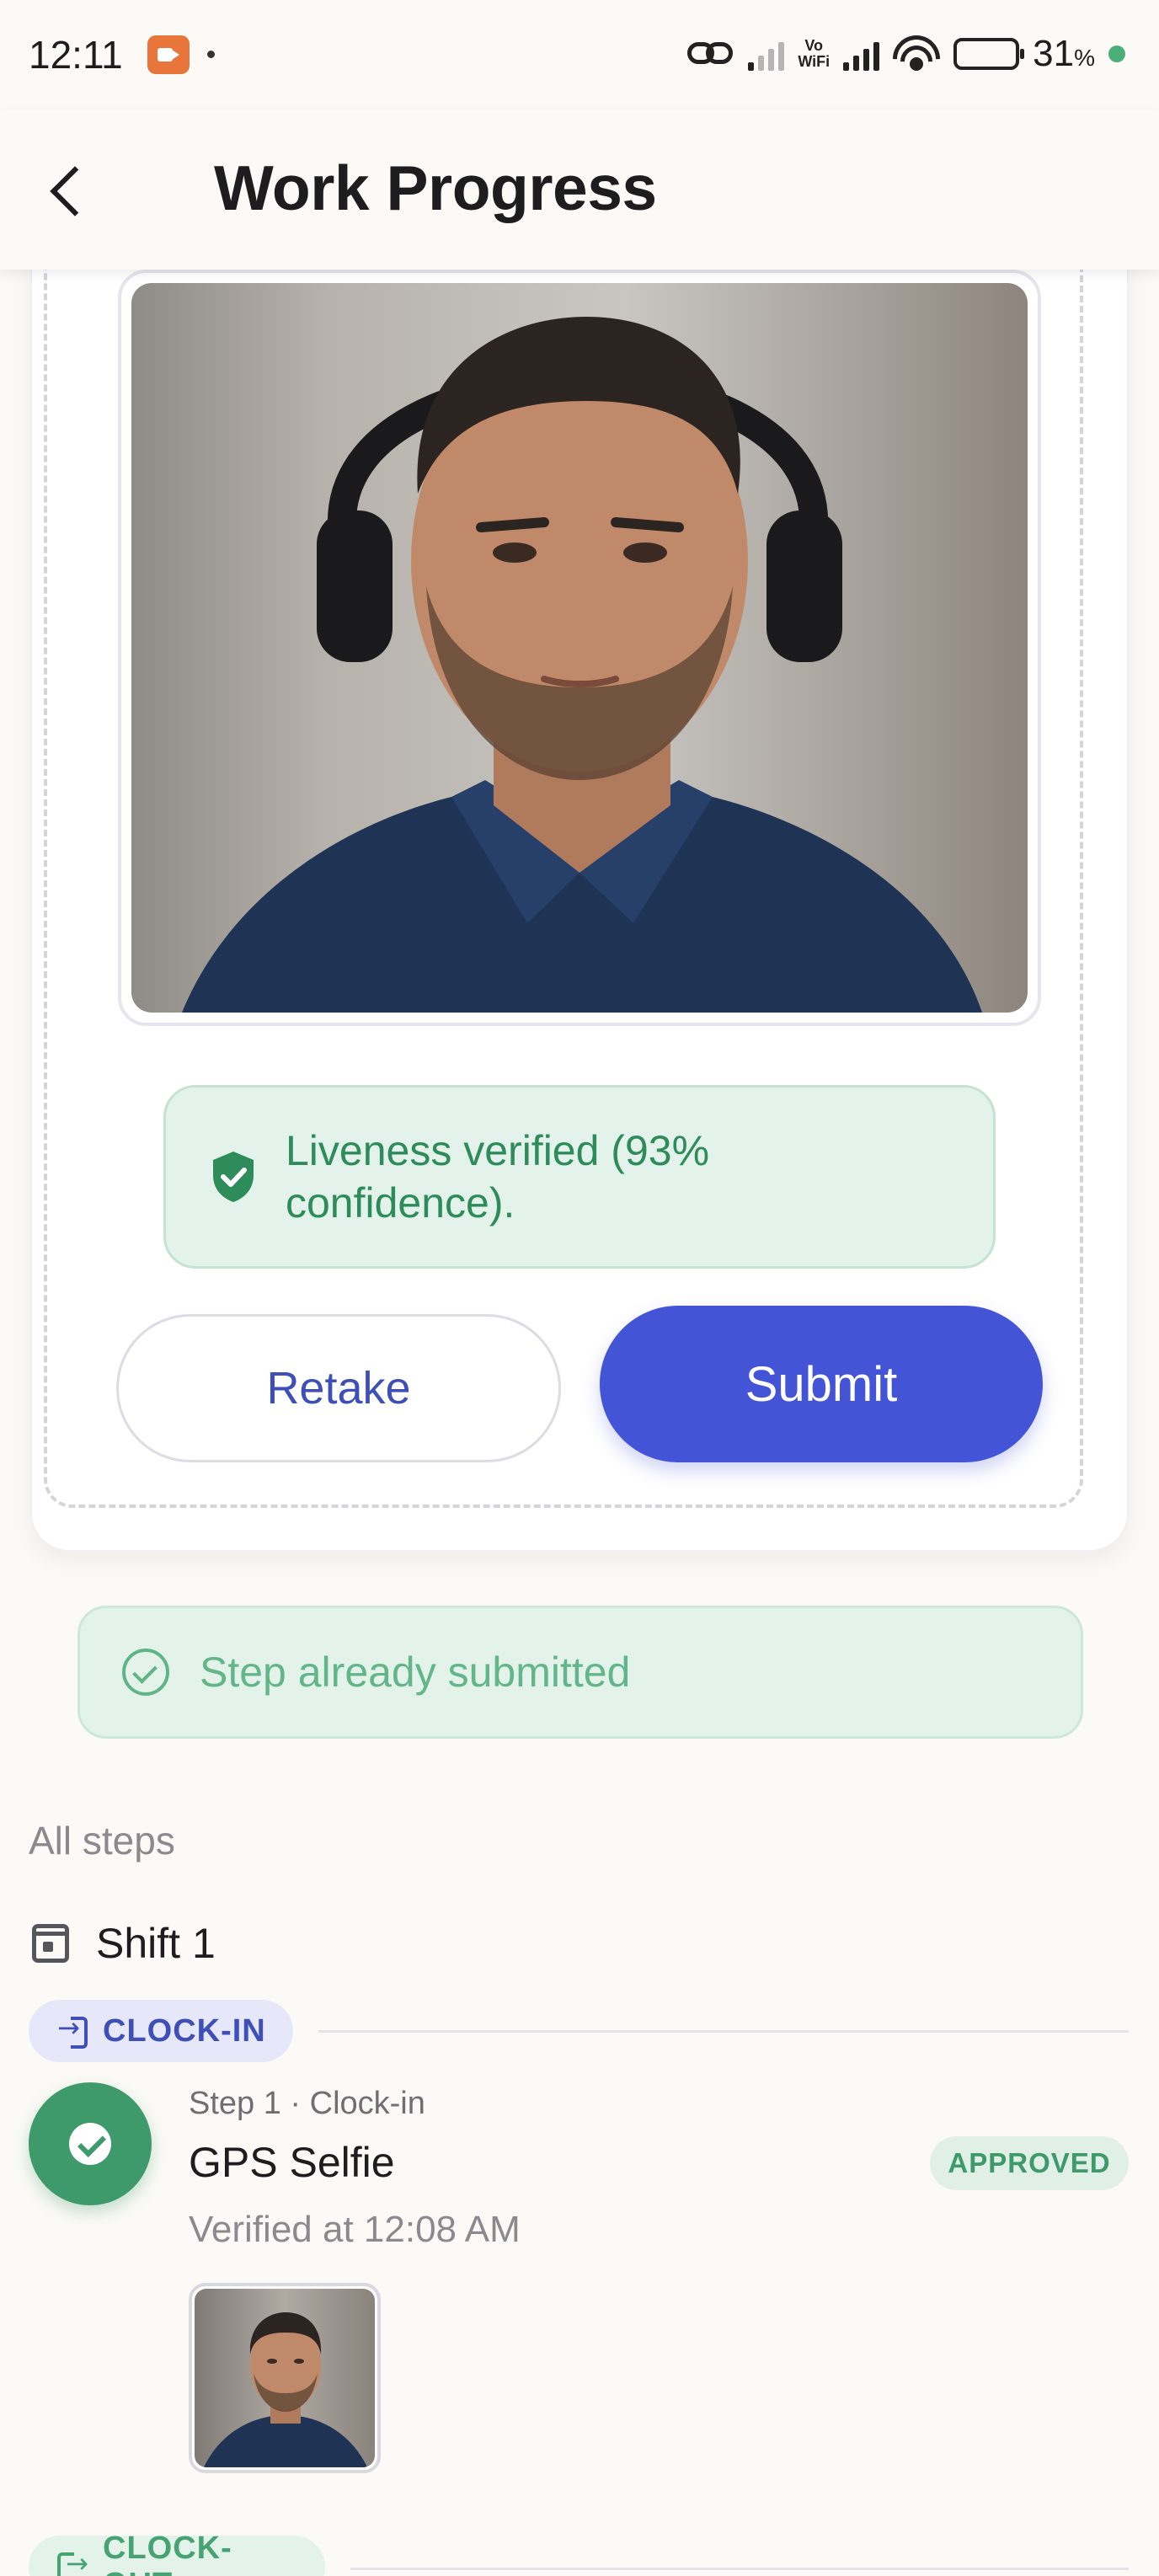  What do you see at coordinates (90, 2143) in the screenshot?
I see `step-approved-icon` at bounding box center [90, 2143].